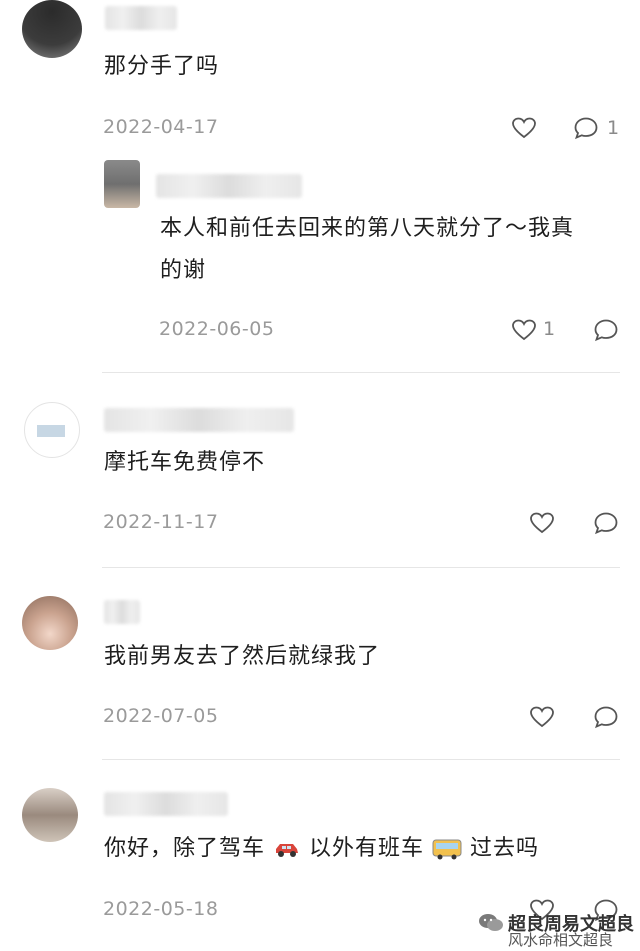 The height and width of the screenshot is (951, 640). Describe the element at coordinates (183, 270) in the screenshot. I see `comment-text-line2: 的谢` at that location.